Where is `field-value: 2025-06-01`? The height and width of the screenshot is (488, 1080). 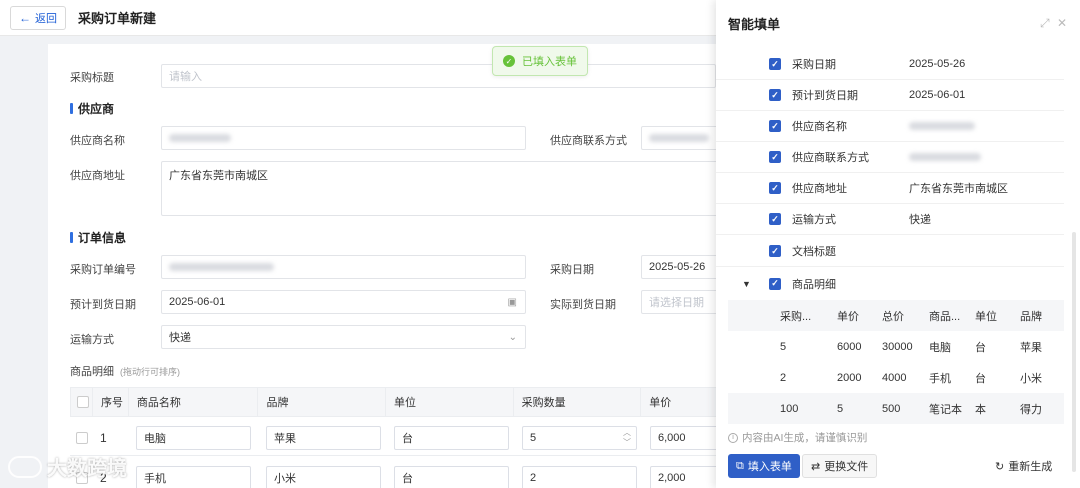
field-value: 2025-06-01 is located at coordinates (937, 95).